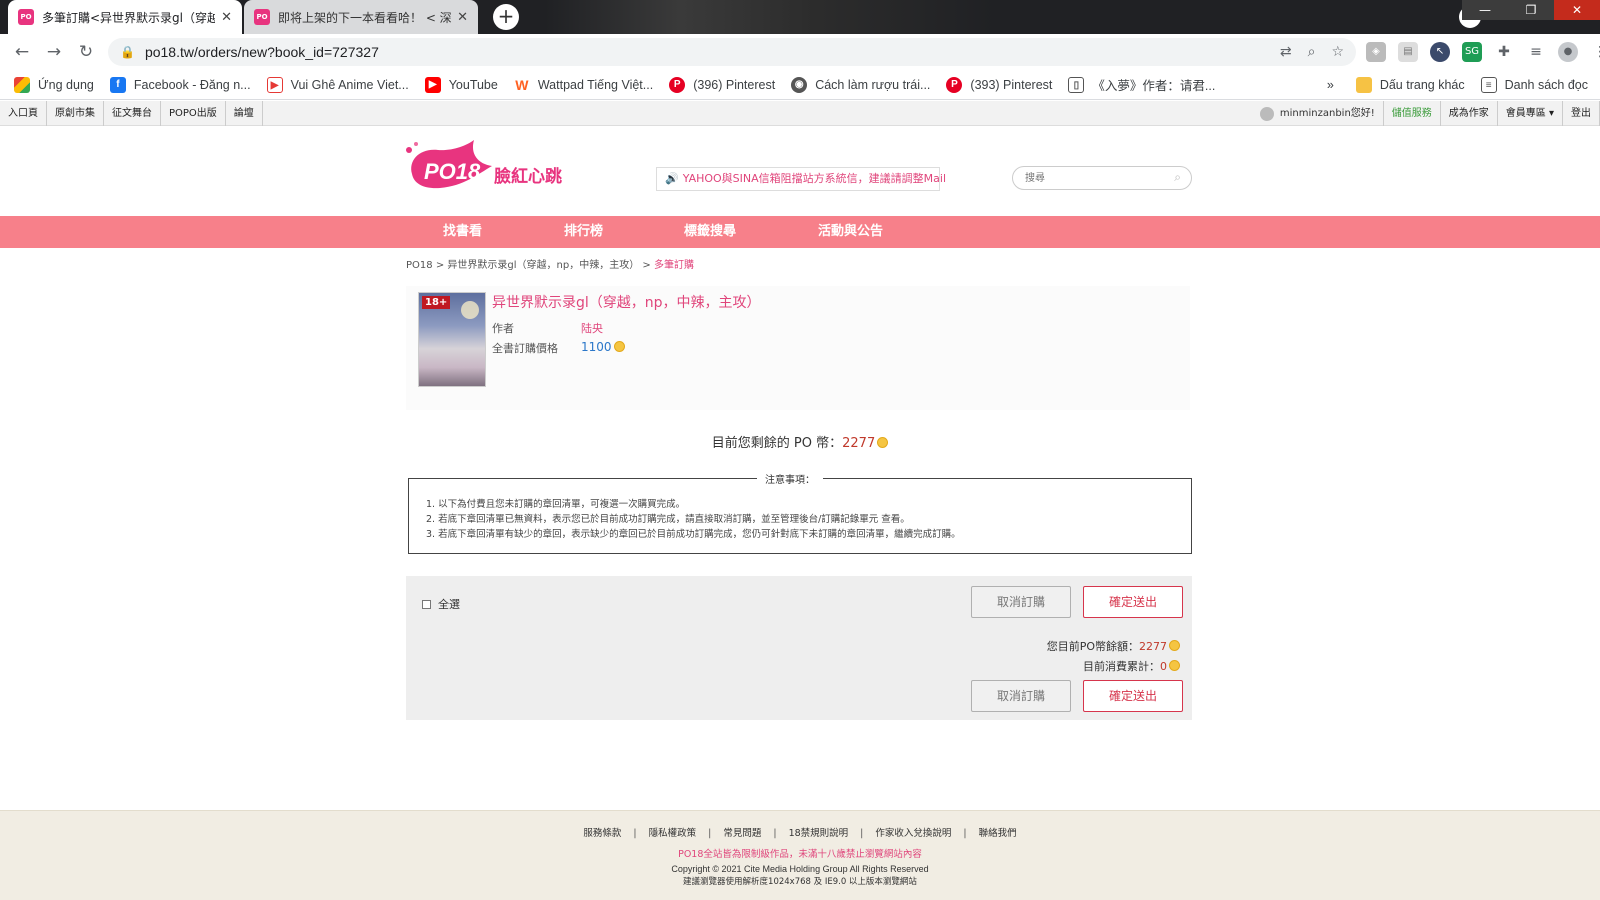 The image size is (1600, 900). Describe the element at coordinates (1133, 696) in the screenshot. I see `confirm-submit-button-bottom: 確定送出` at that location.